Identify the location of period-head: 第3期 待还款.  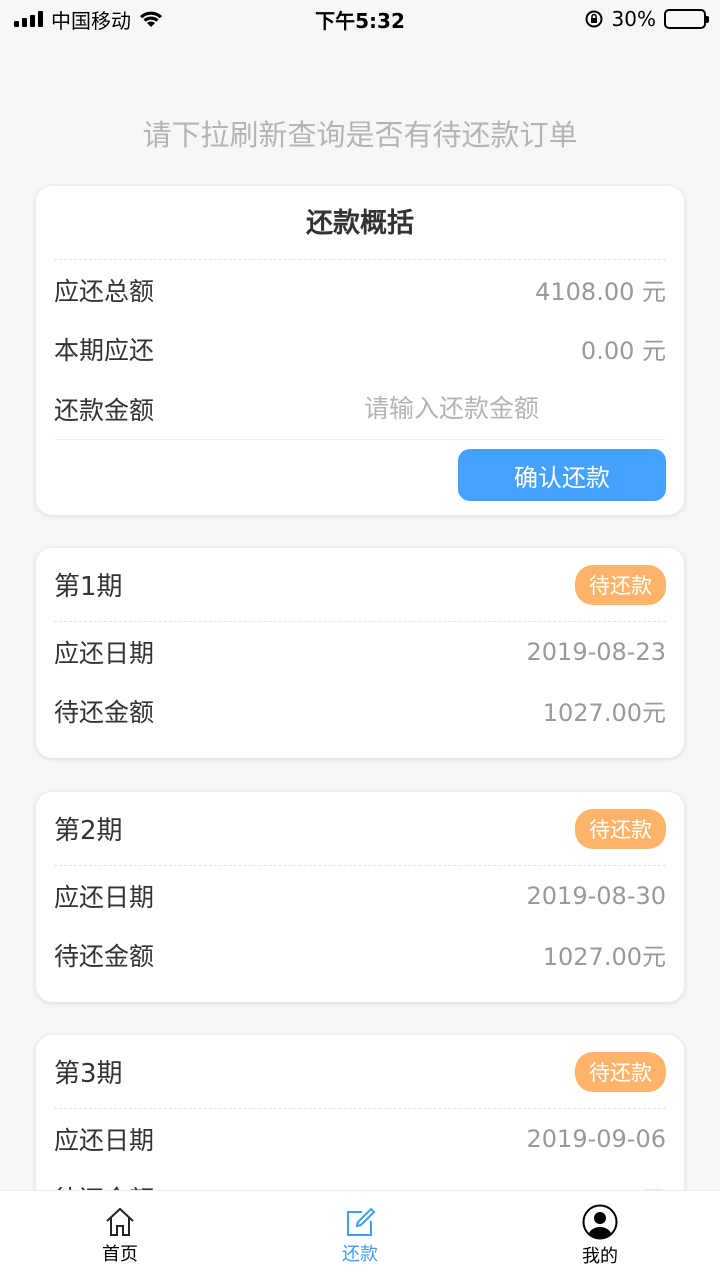
(360, 1072).